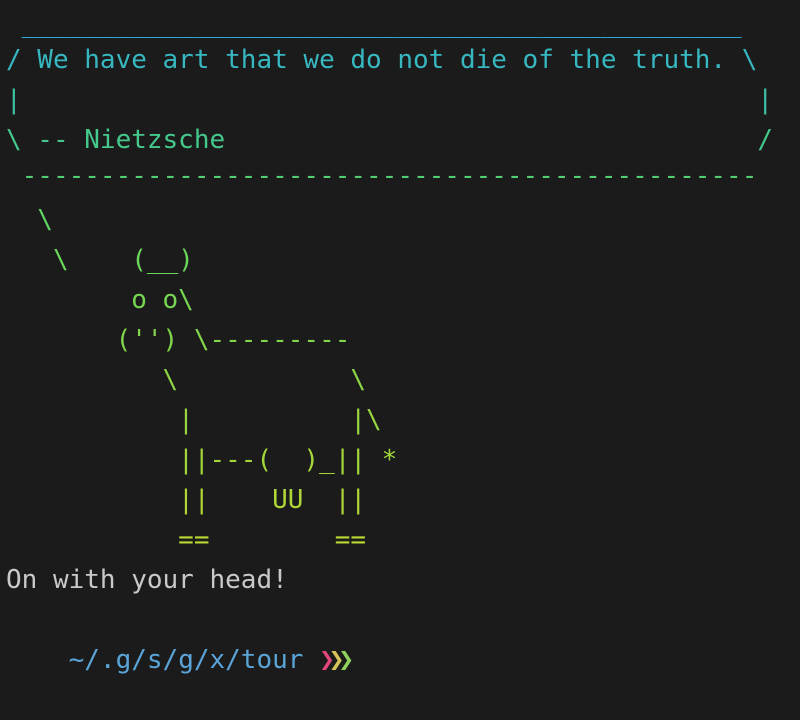 The image size is (800, 720). Describe the element at coordinates (186, 540) in the screenshot. I see `cow-art-line: == ==` at that location.